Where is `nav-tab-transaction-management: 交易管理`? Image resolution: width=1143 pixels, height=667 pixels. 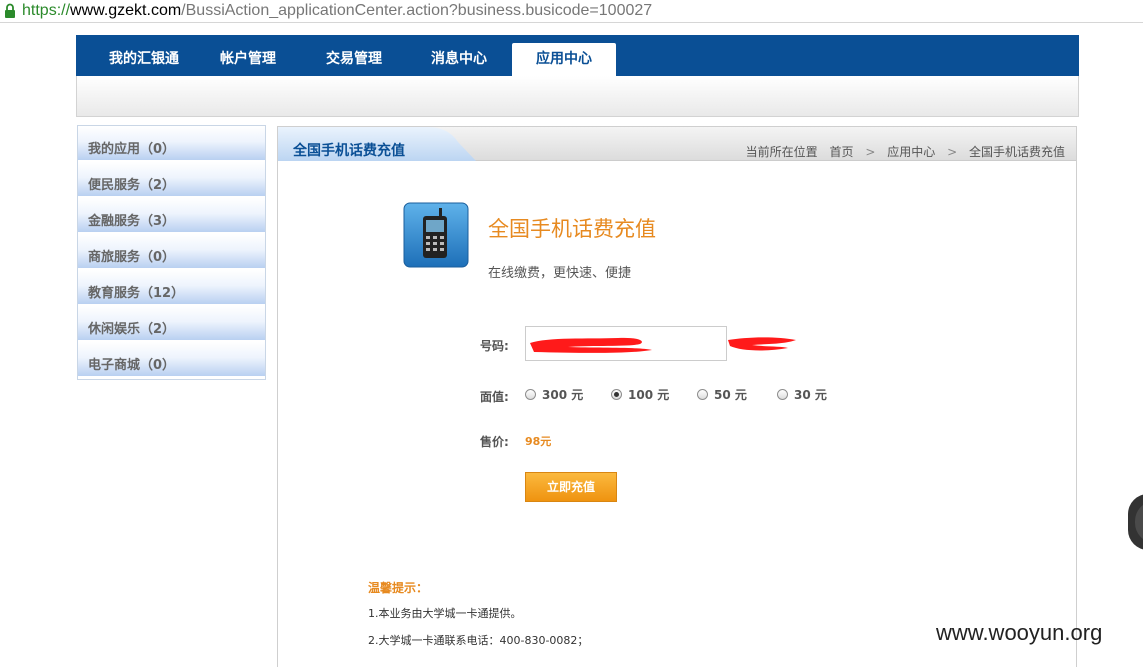
nav-tab-transaction-management: 交易管理 is located at coordinates (354, 60).